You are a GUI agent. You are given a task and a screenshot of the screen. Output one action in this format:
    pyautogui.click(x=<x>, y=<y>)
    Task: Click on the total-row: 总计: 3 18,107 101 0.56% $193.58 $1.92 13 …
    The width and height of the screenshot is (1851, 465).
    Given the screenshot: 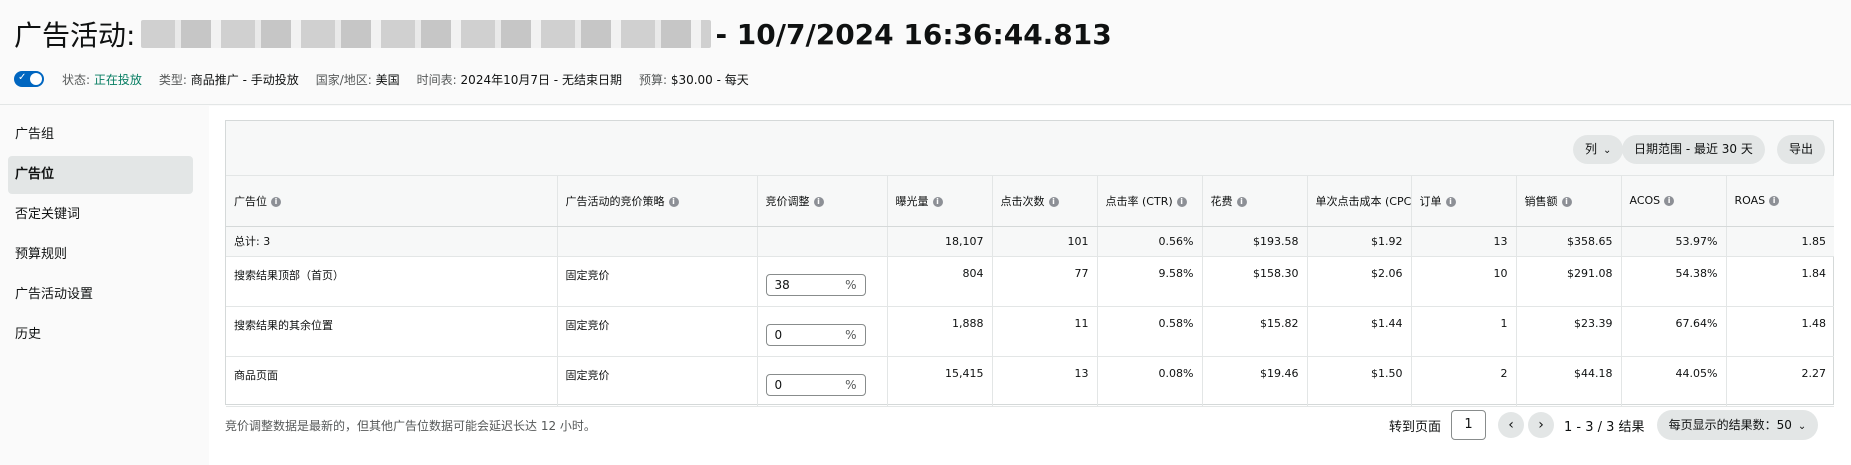 What is the action you would take?
    pyautogui.click(x=1030, y=241)
    